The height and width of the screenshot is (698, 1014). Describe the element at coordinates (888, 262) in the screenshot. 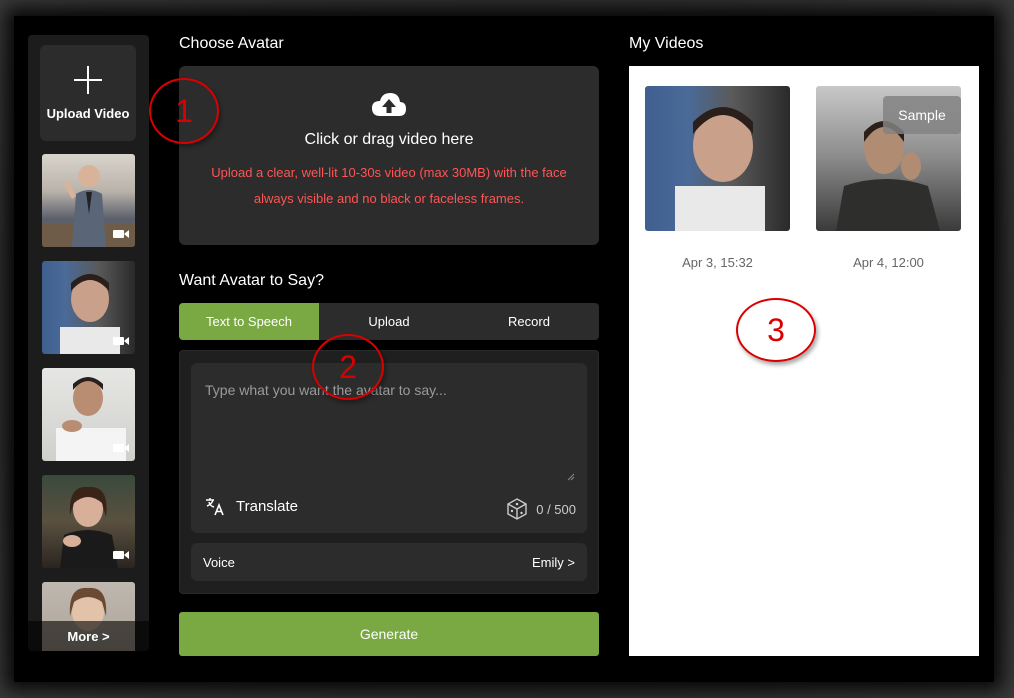

I see `video-date-2: Apr 4, 12:00` at that location.